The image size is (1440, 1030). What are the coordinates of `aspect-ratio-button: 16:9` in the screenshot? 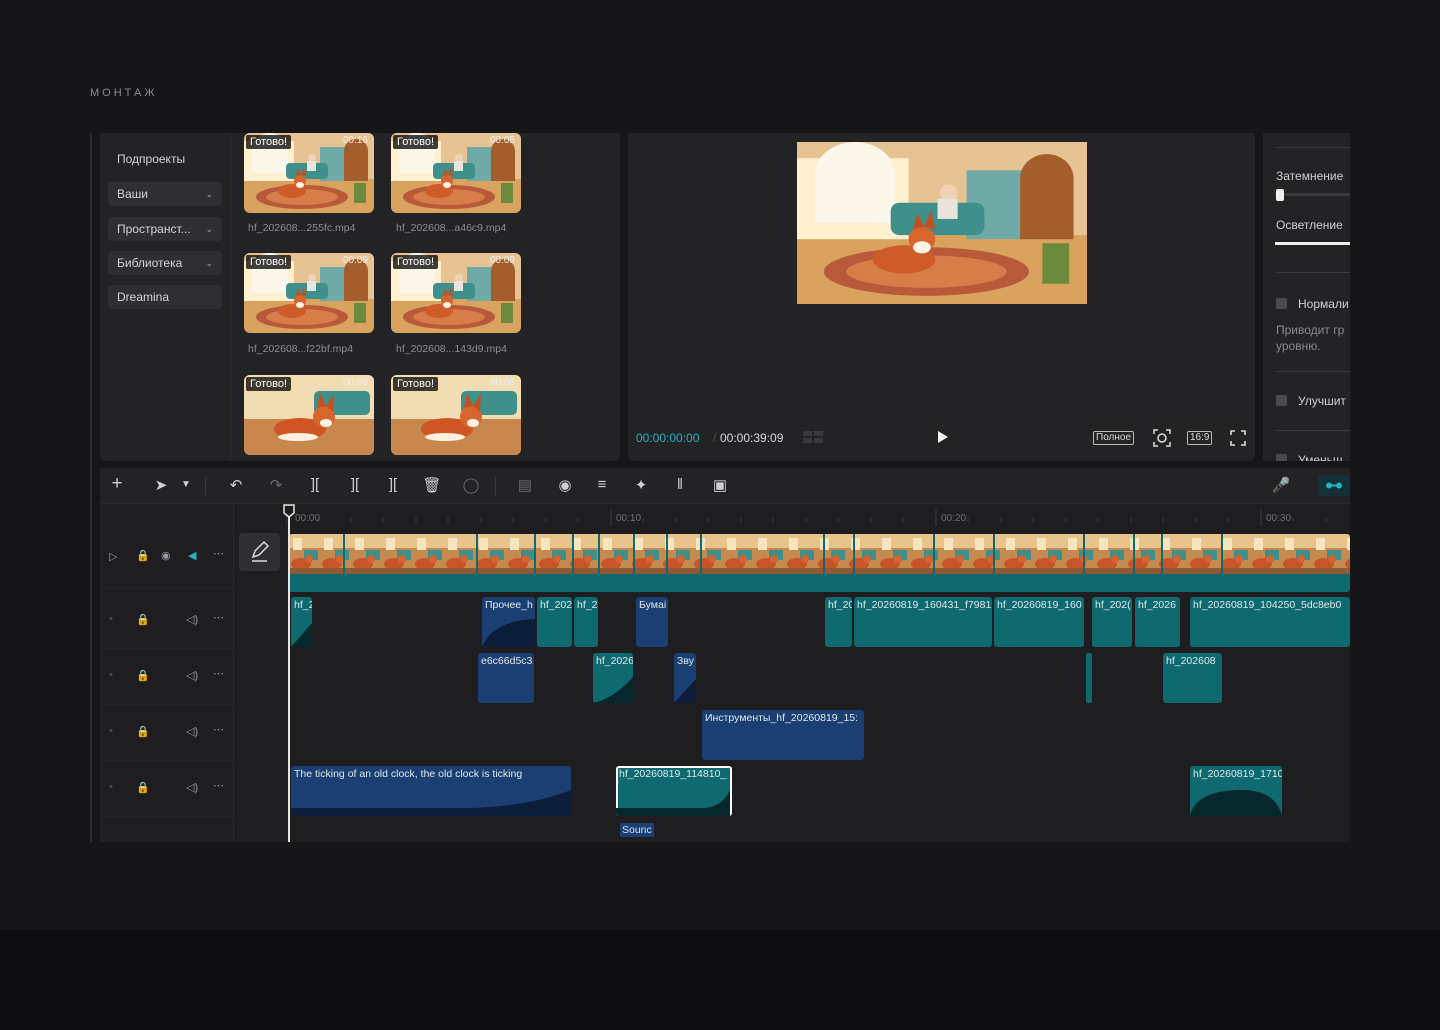 It's located at (1200, 438).